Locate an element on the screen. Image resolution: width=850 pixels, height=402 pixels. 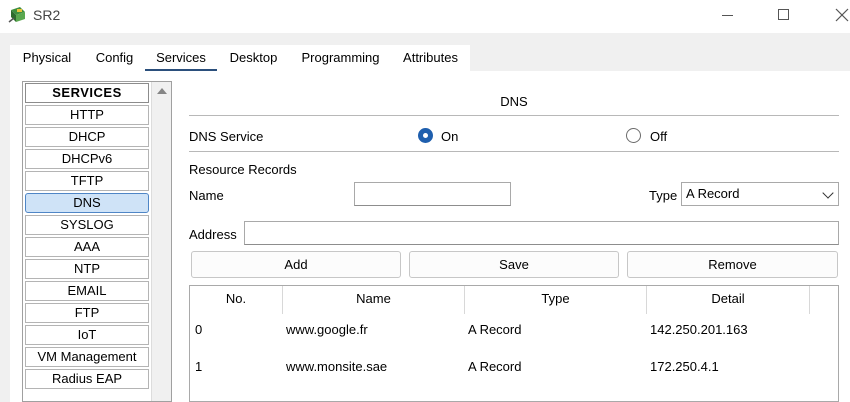
dns-title: DNS is located at coordinates (514, 101).